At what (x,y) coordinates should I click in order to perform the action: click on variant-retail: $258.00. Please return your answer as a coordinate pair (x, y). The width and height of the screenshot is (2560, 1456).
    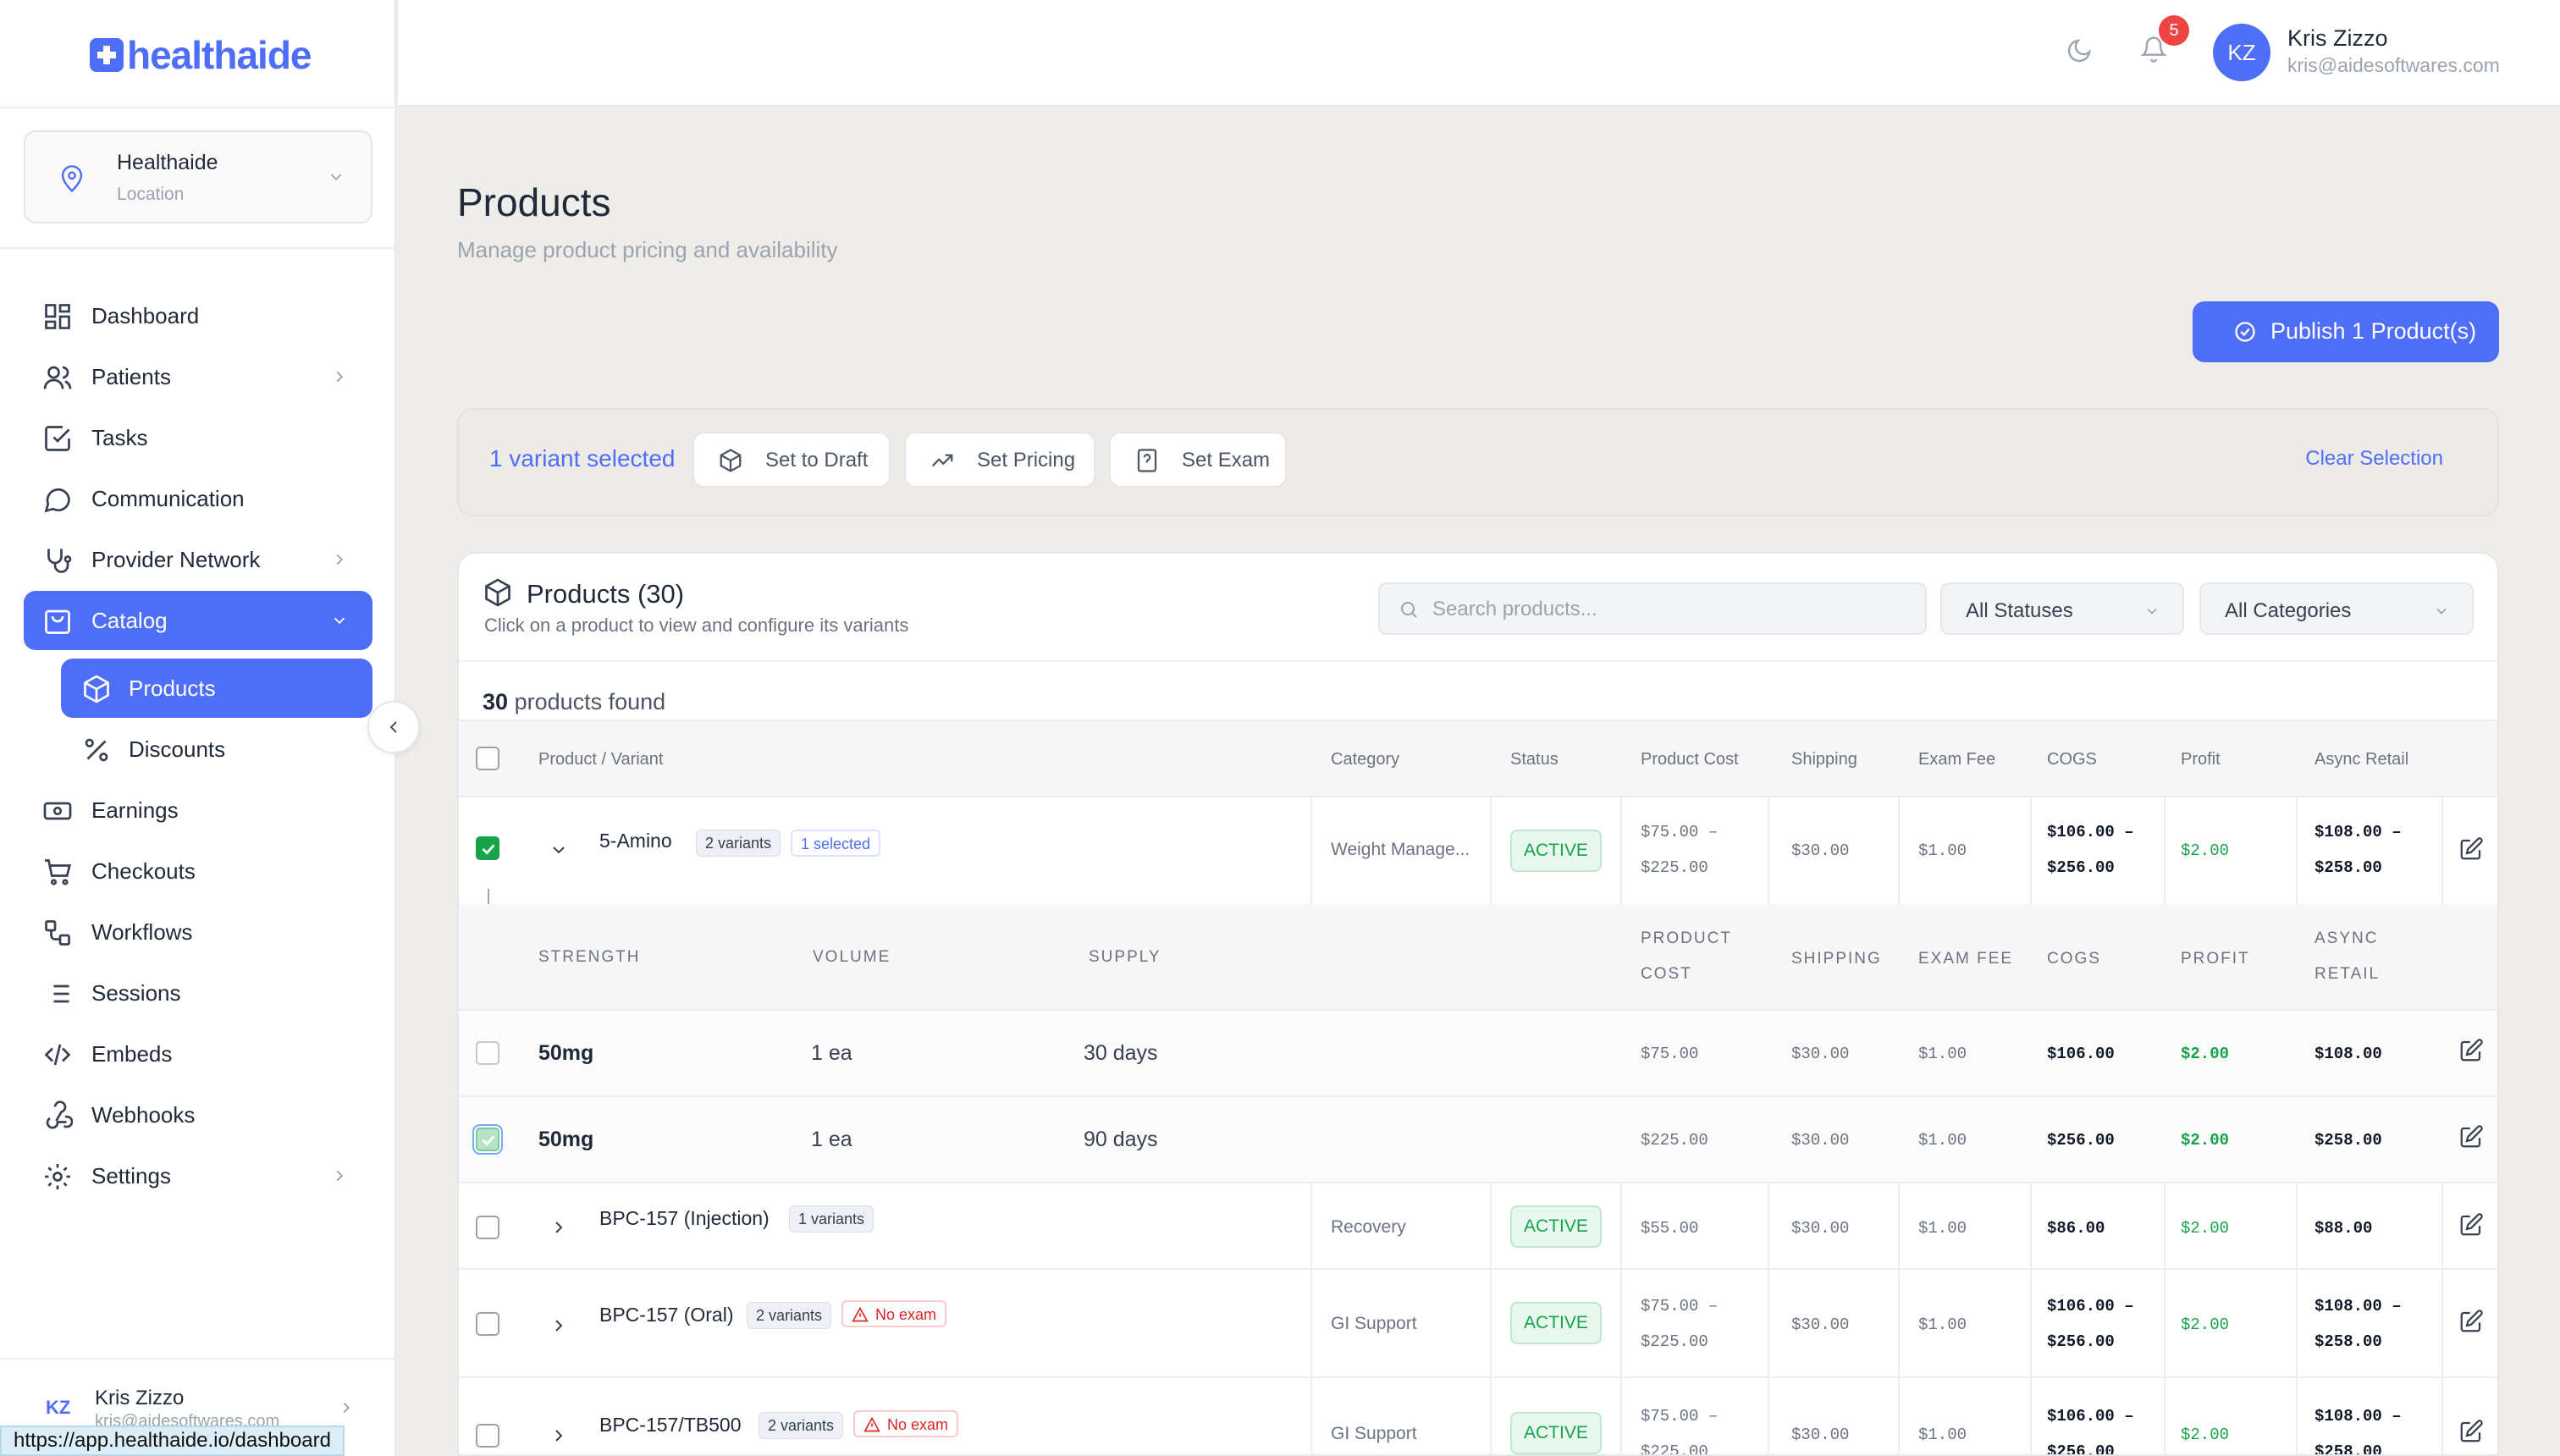
    Looking at the image, I should click on (2348, 1140).